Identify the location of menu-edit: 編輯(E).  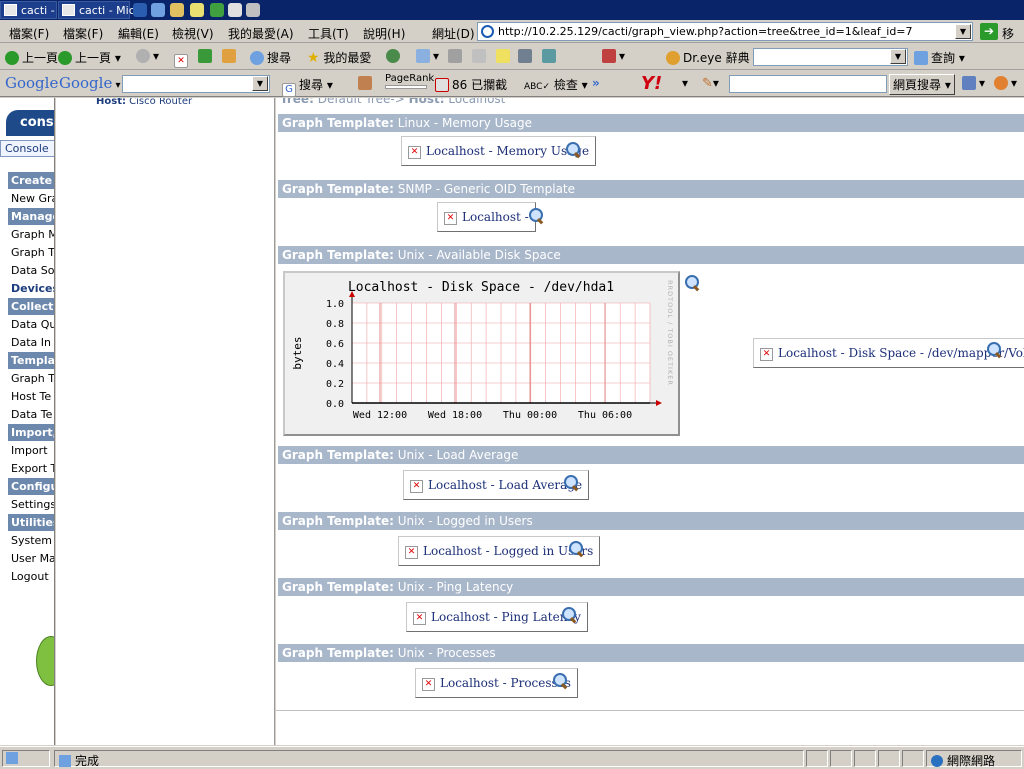
(138, 33).